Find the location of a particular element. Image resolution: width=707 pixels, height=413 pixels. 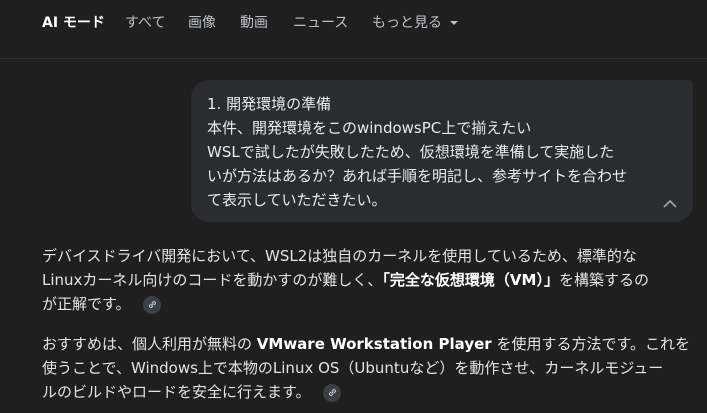

top-navigation: AI モード すべて 画像 動画 ニュース もっと見る is located at coordinates (353, 22).